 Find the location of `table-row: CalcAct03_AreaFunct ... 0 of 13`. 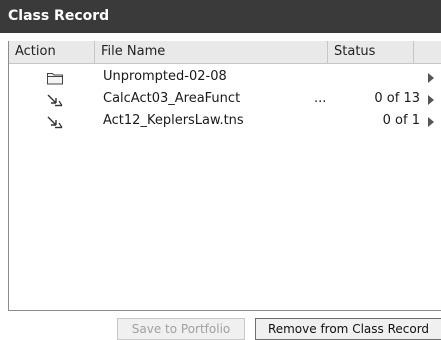

table-row: CalcAct03_AreaFunct ... 0 of 13 is located at coordinates (225, 100).